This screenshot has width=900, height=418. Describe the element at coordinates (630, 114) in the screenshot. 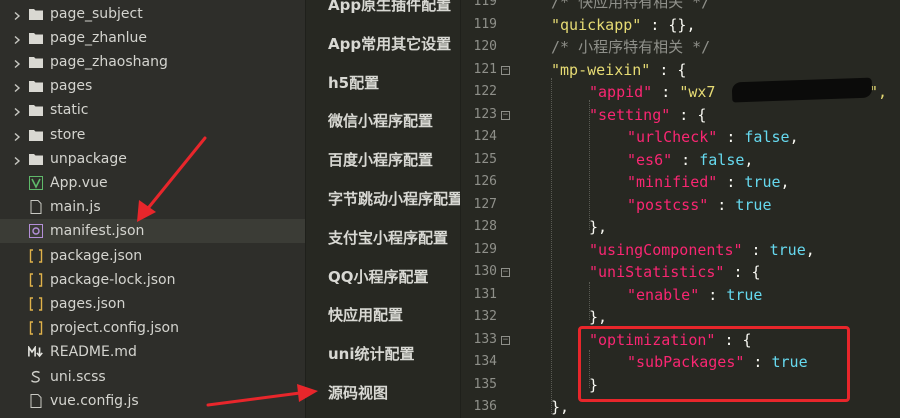

I see `code-token: "setting"` at that location.